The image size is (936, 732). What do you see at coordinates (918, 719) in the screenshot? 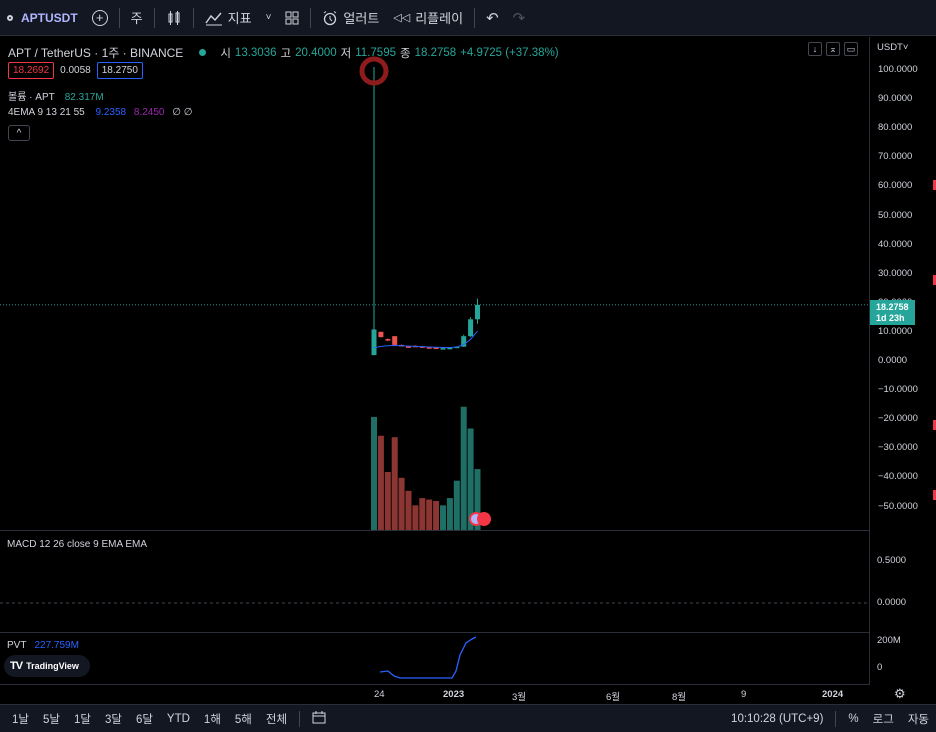
I see `auto-scale-toggle: 자동` at bounding box center [918, 719].